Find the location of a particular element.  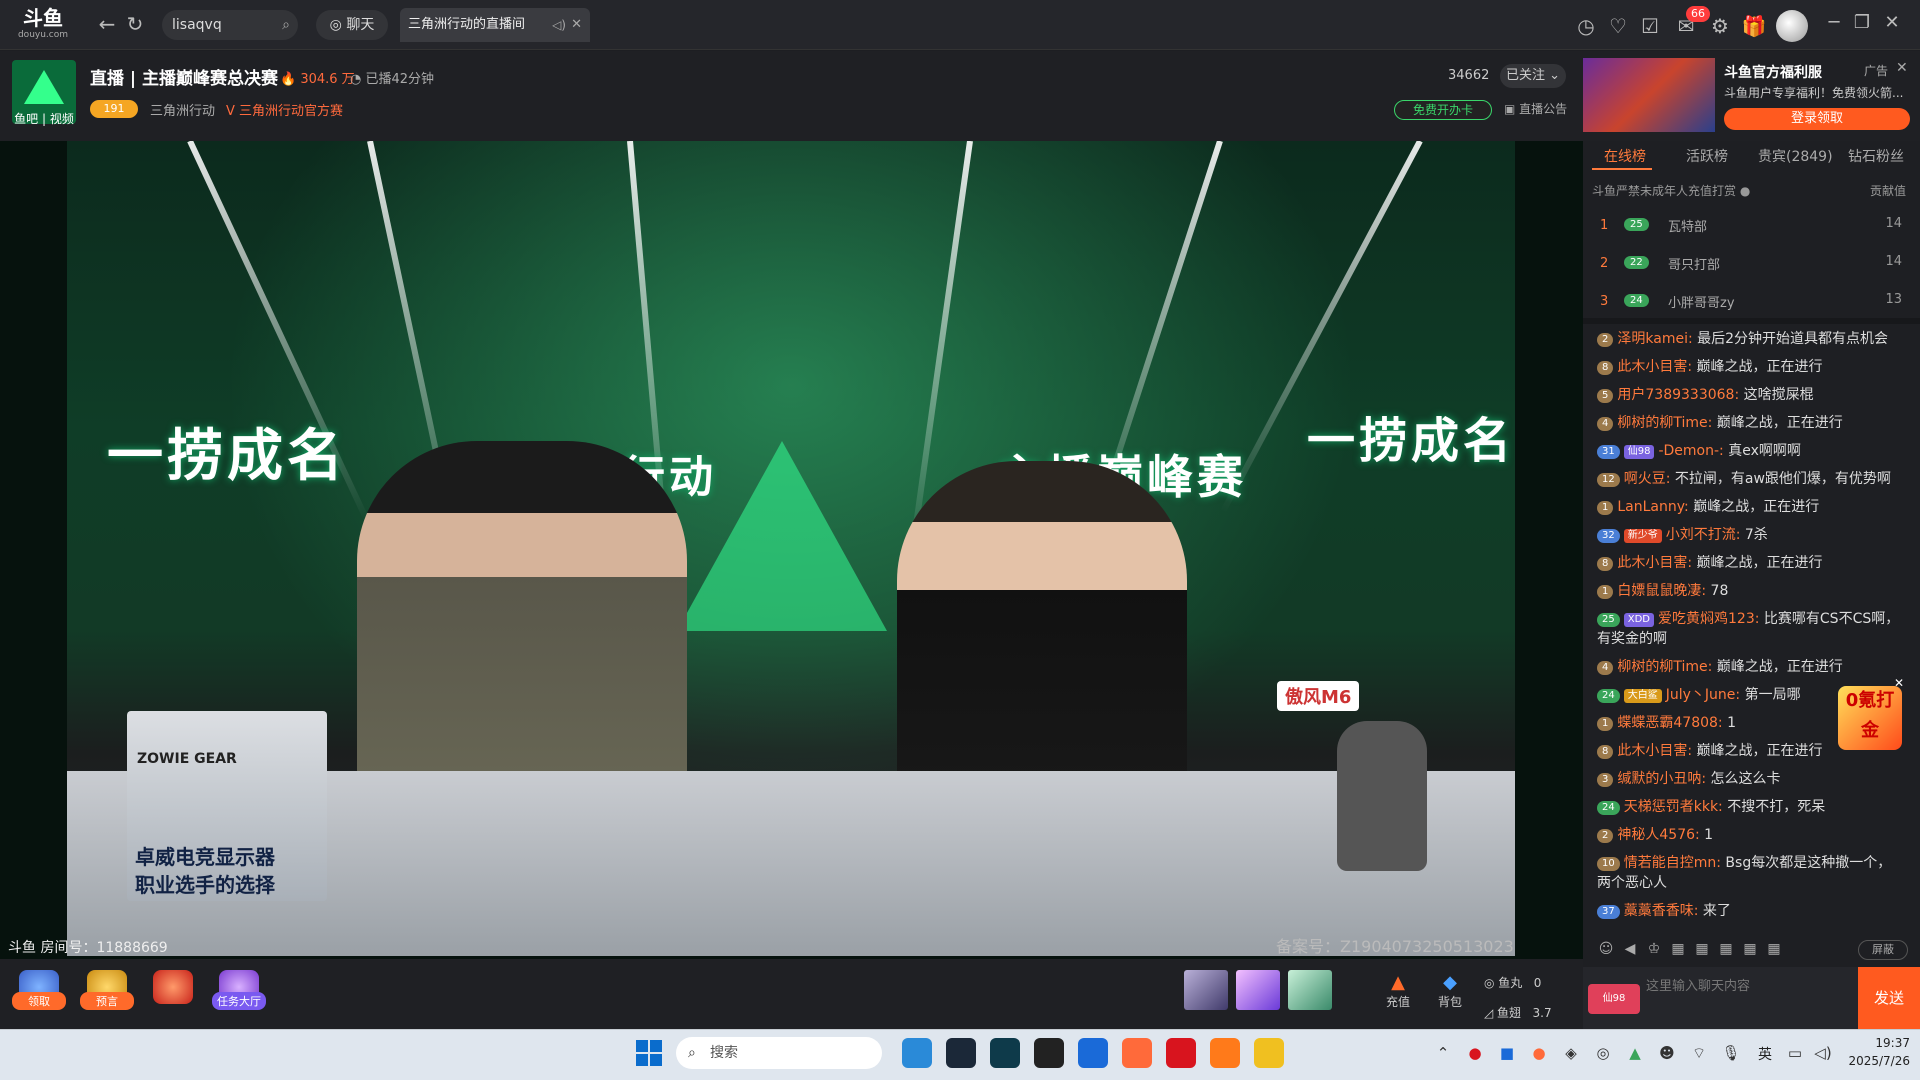

chat-input: 这里输入聊天内容 is located at coordinates (1745, 997).